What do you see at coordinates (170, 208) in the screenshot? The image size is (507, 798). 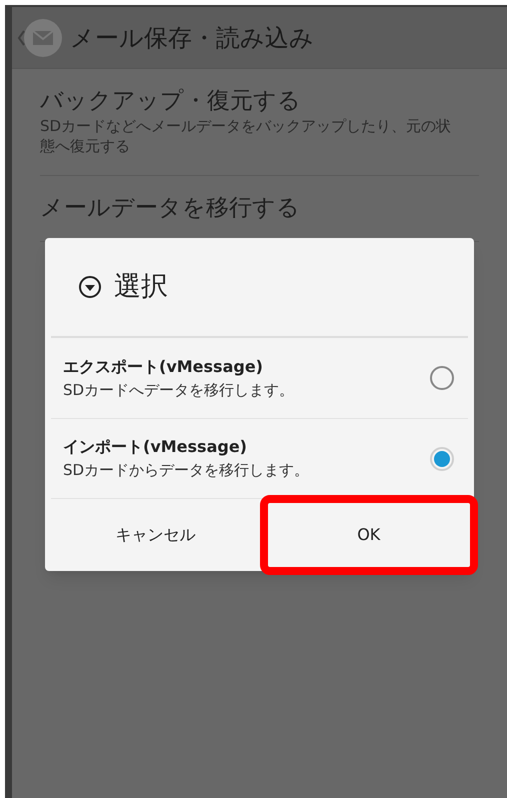 I see `setting-title: メールデータを移行する` at bounding box center [170, 208].